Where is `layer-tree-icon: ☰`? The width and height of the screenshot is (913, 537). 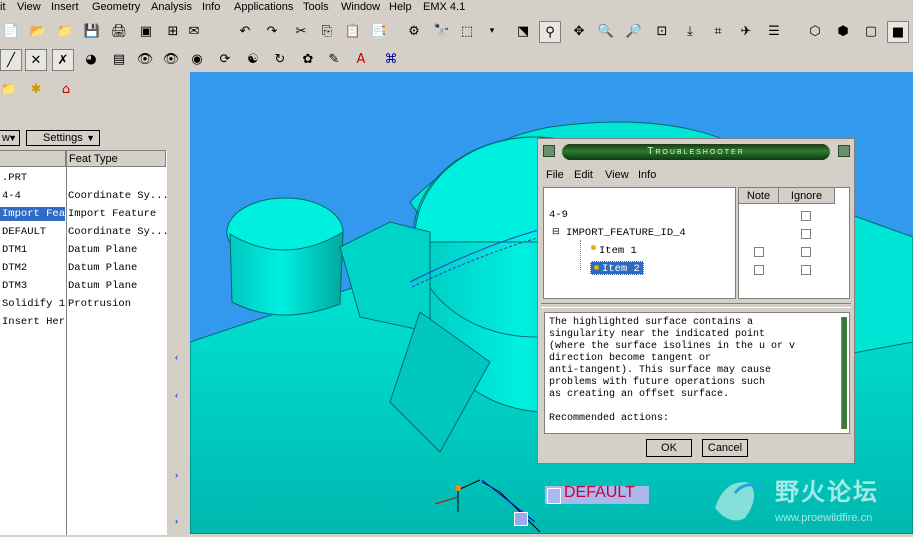
layer-tree-icon: ☰ is located at coordinates (774, 31).